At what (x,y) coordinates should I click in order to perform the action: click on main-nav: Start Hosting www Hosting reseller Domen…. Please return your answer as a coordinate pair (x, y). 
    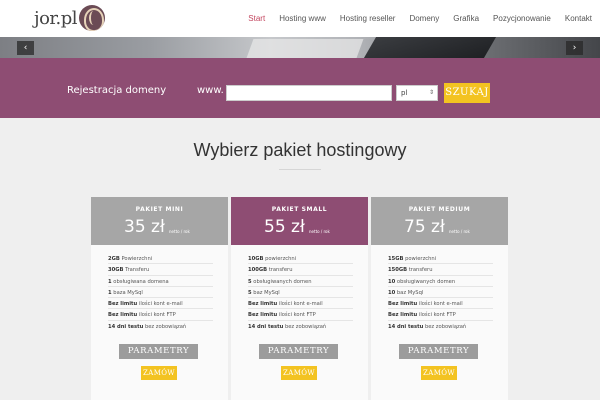
    Looking at the image, I should click on (413, 18).